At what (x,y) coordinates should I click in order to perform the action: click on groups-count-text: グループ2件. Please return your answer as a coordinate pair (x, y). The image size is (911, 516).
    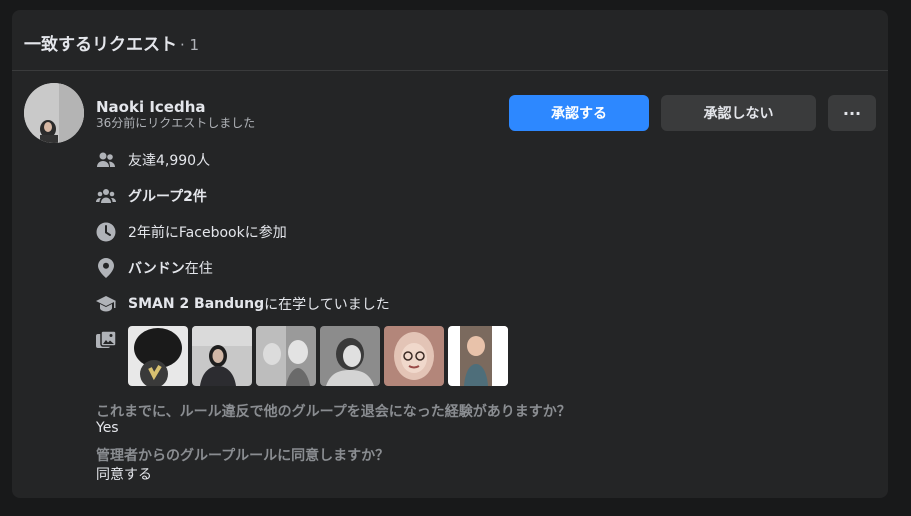
    Looking at the image, I should click on (167, 197).